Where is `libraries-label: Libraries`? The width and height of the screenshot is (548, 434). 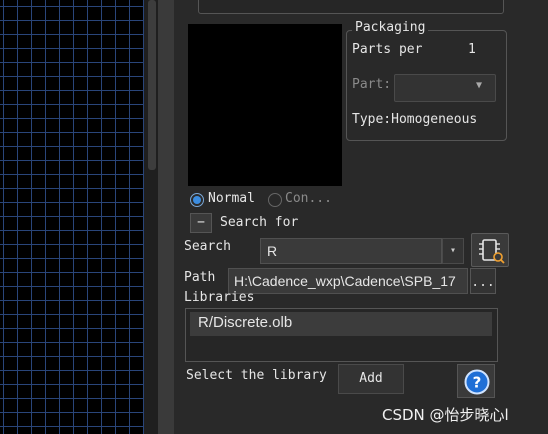
libraries-label: Libraries is located at coordinates (219, 297).